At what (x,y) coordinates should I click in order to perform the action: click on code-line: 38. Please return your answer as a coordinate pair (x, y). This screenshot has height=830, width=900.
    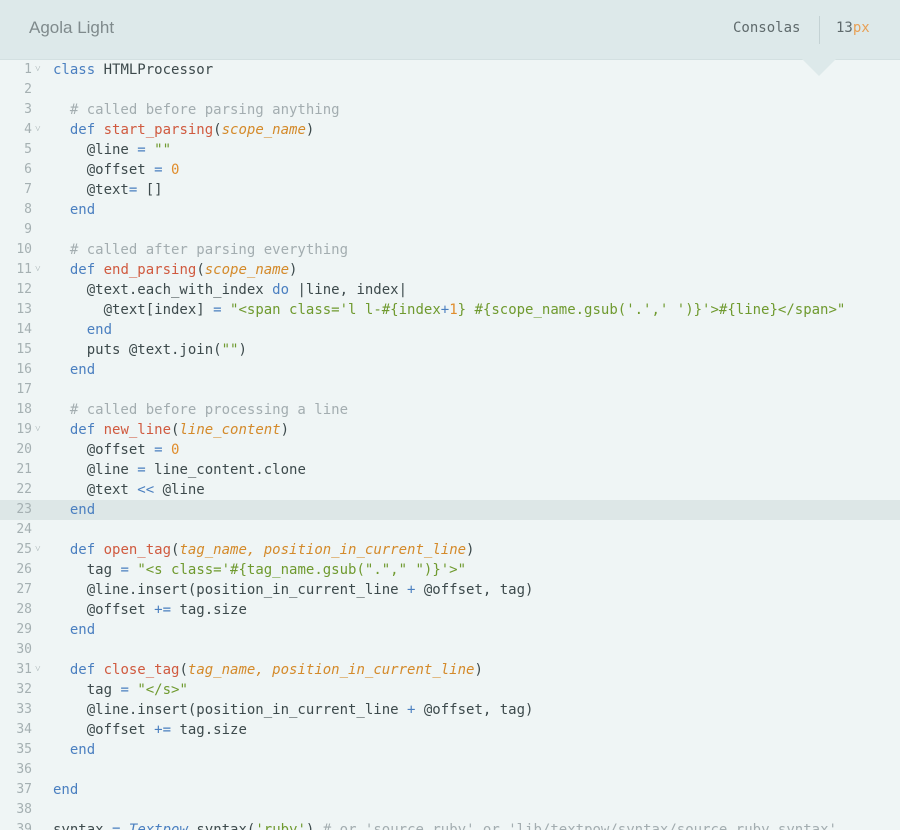
    Looking at the image, I should click on (450, 810).